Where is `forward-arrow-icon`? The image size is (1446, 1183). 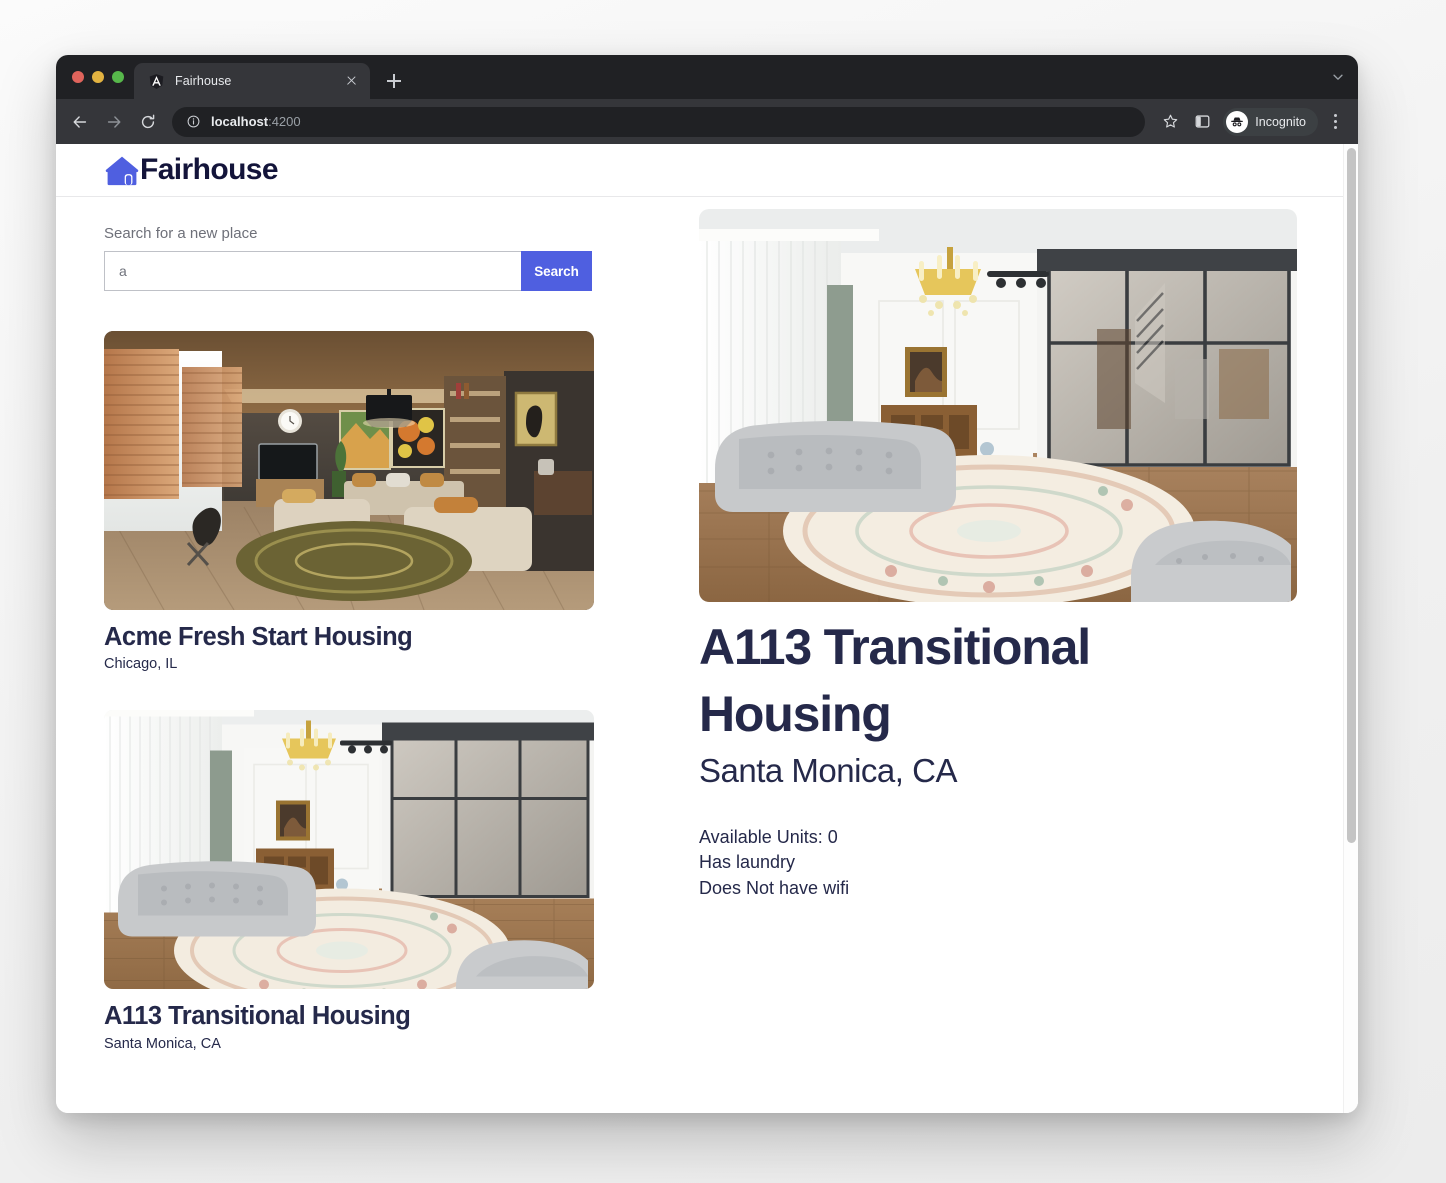
forward-arrow-icon is located at coordinates (114, 121).